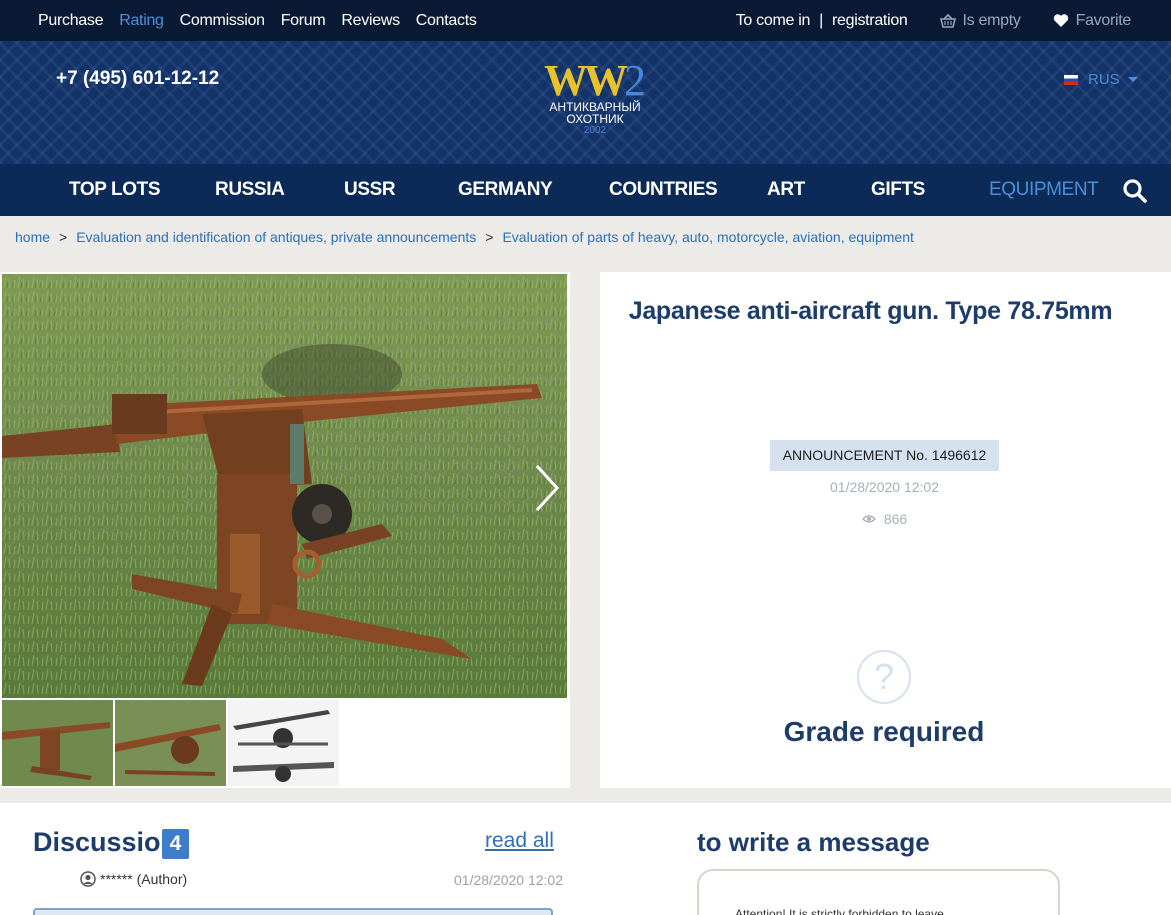 This screenshot has width=1171, height=915. Describe the element at coordinates (884, 455) in the screenshot. I see `announcement-badge: ANNOUNCEMENT No. 1496612` at that location.